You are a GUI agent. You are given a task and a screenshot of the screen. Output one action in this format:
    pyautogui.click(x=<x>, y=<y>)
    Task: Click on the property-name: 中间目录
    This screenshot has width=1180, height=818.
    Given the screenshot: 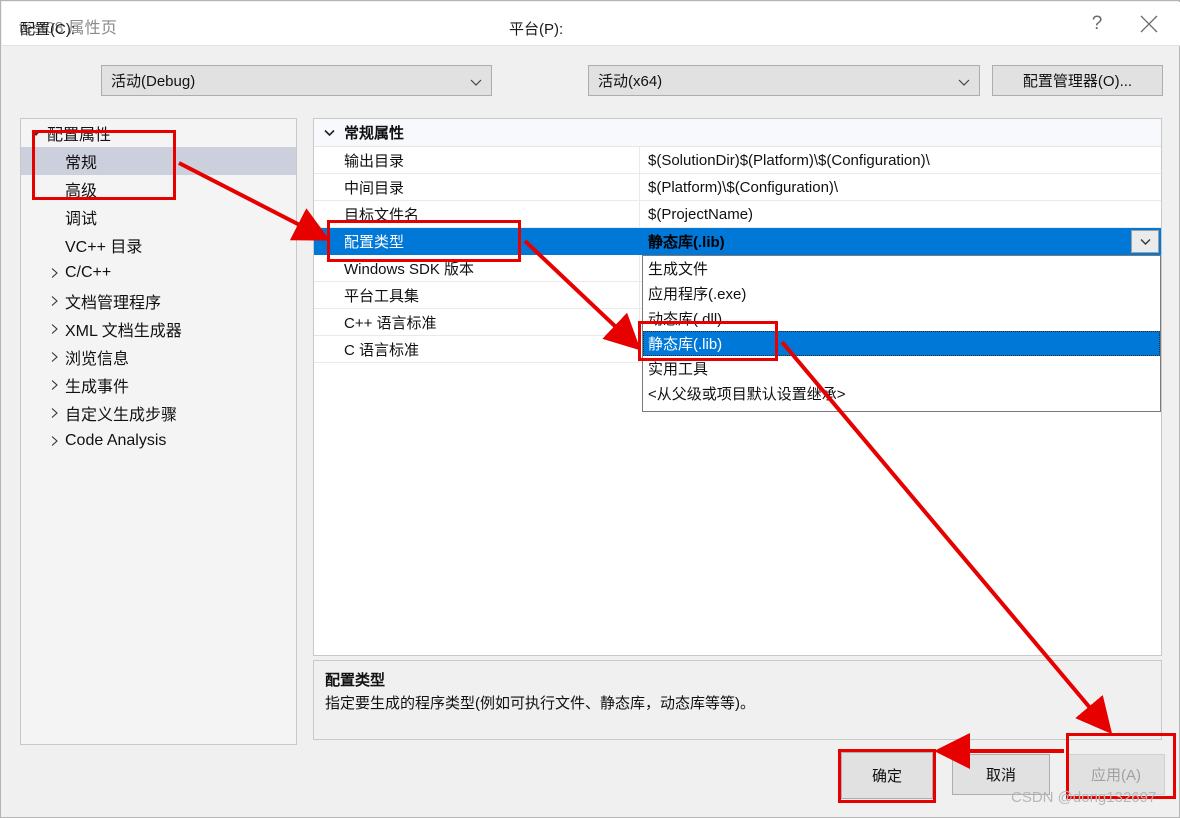 What is the action you would take?
    pyautogui.click(x=477, y=187)
    